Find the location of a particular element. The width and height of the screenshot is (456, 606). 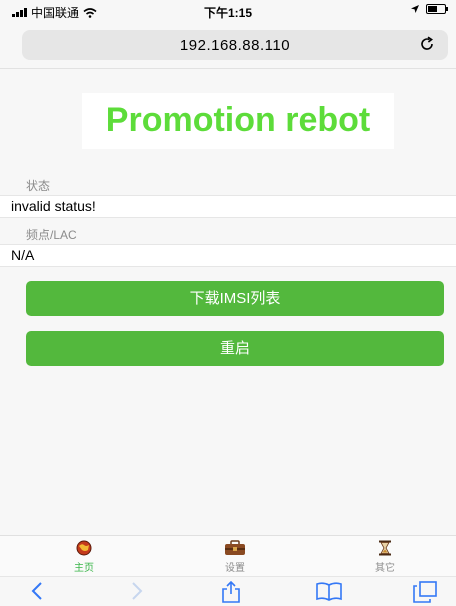

tab-bar: 主页 设置 其它 is located at coordinates (228, 556).